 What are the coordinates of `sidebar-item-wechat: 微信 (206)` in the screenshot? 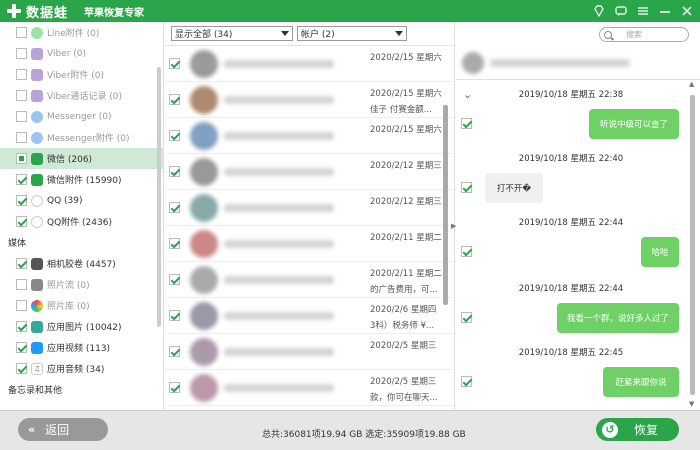 It's located at (81, 158).